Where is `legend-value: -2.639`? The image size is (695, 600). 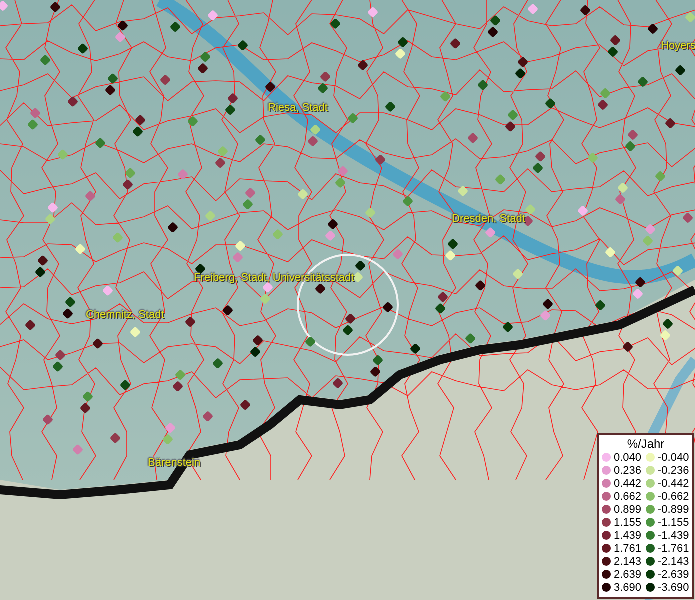
legend-value: -2.639 is located at coordinates (674, 574).